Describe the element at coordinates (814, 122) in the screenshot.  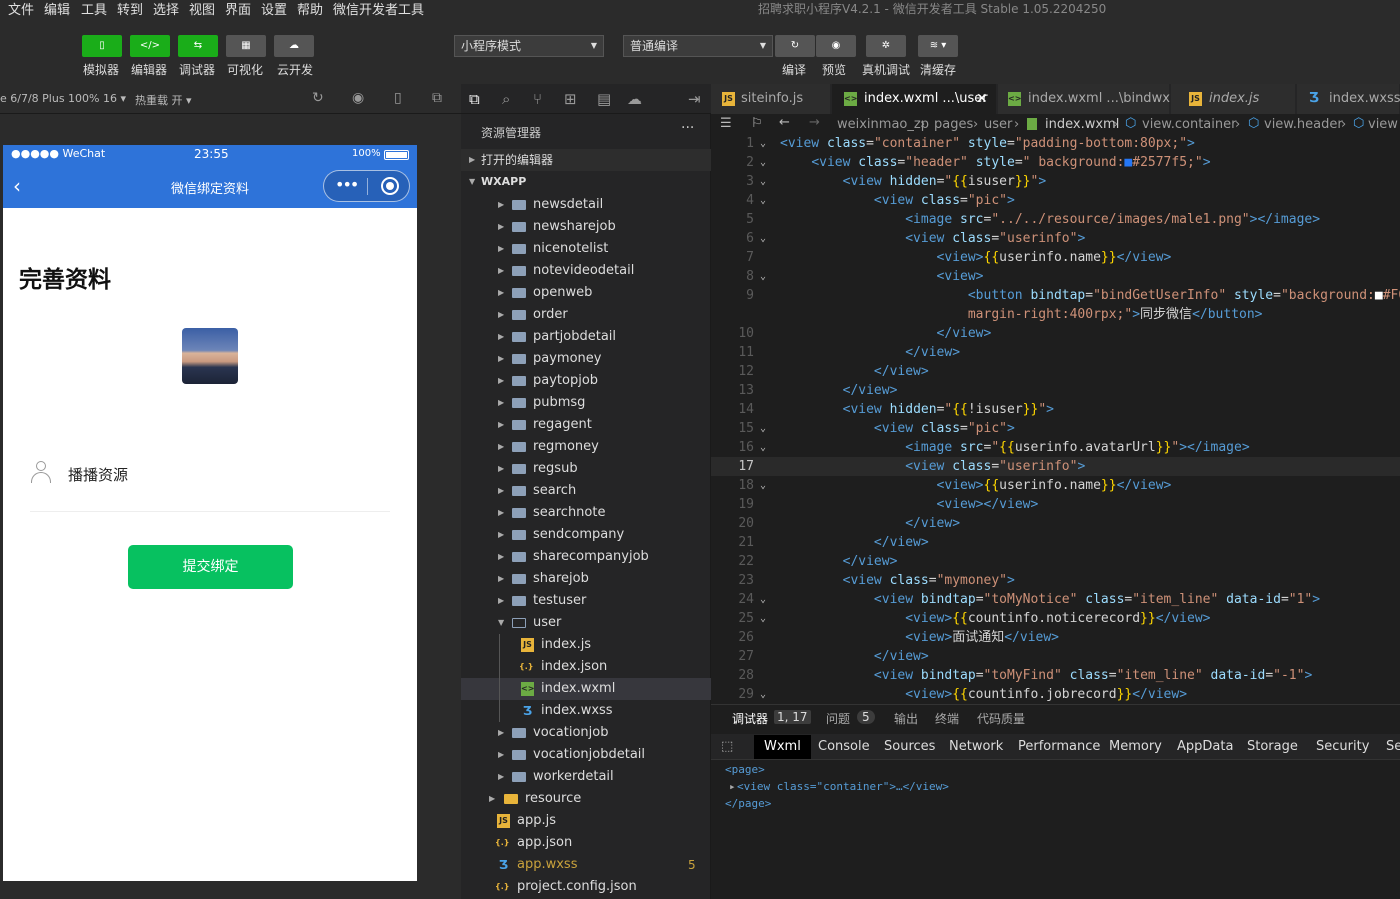
I see `forward-arrow-icon: →` at that location.